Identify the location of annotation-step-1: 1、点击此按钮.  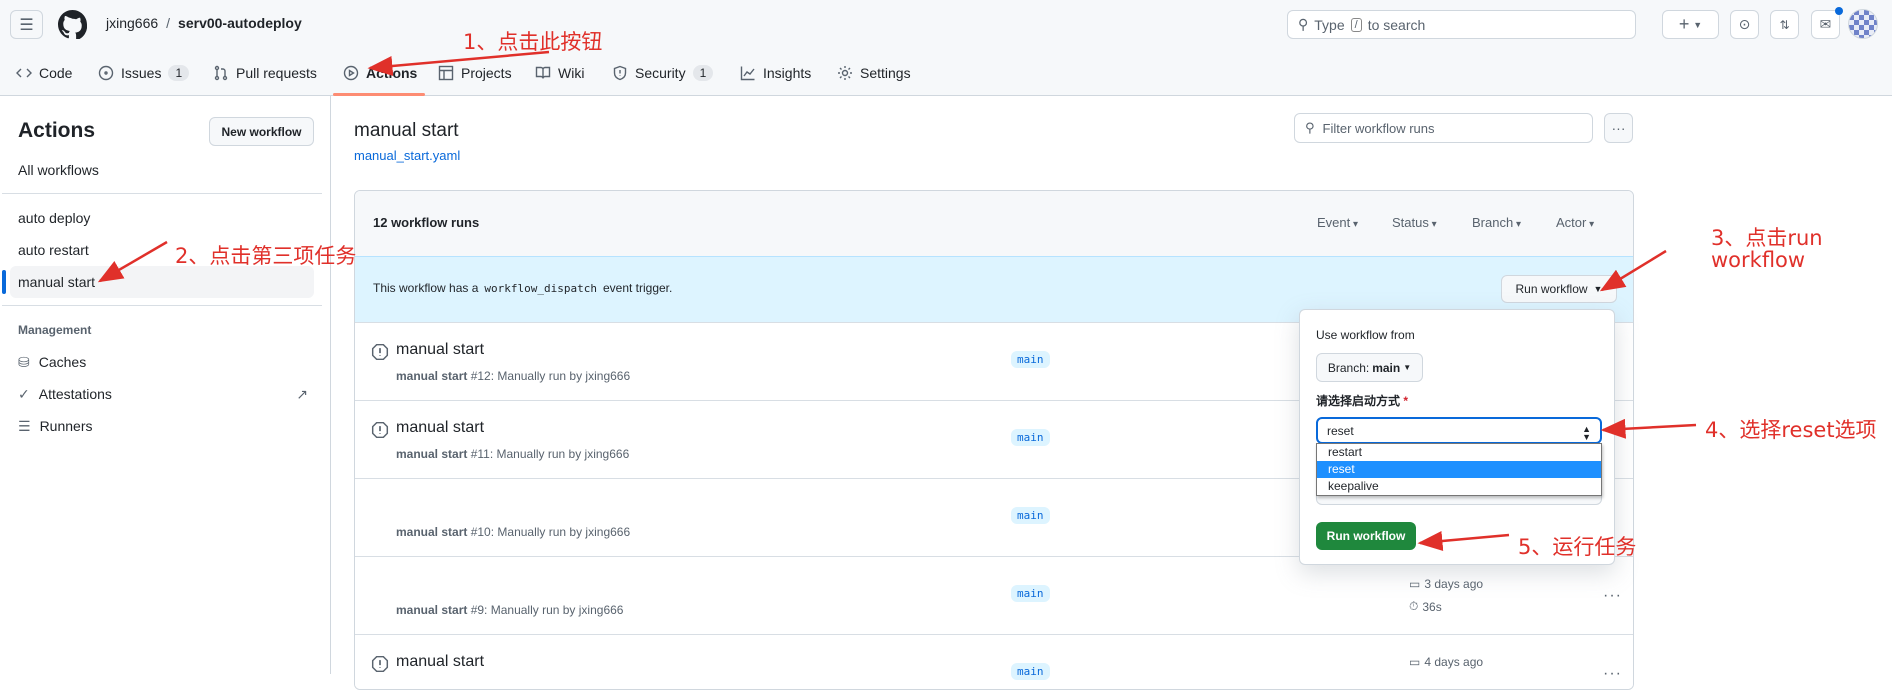
(533, 42).